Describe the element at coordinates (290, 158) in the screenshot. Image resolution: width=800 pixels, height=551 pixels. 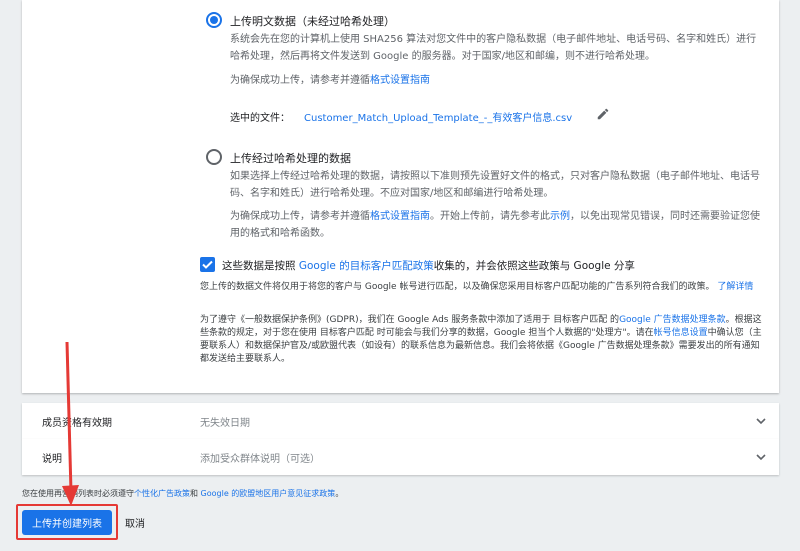
I see `option-hashed-title: 上传经过哈希处理的数据` at that location.